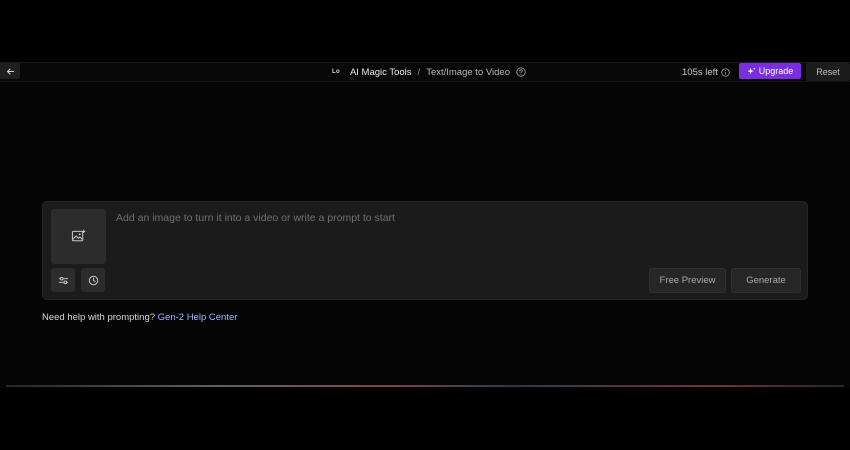 The image size is (850, 450). I want to click on bottom-glow-divider, so click(425, 386).